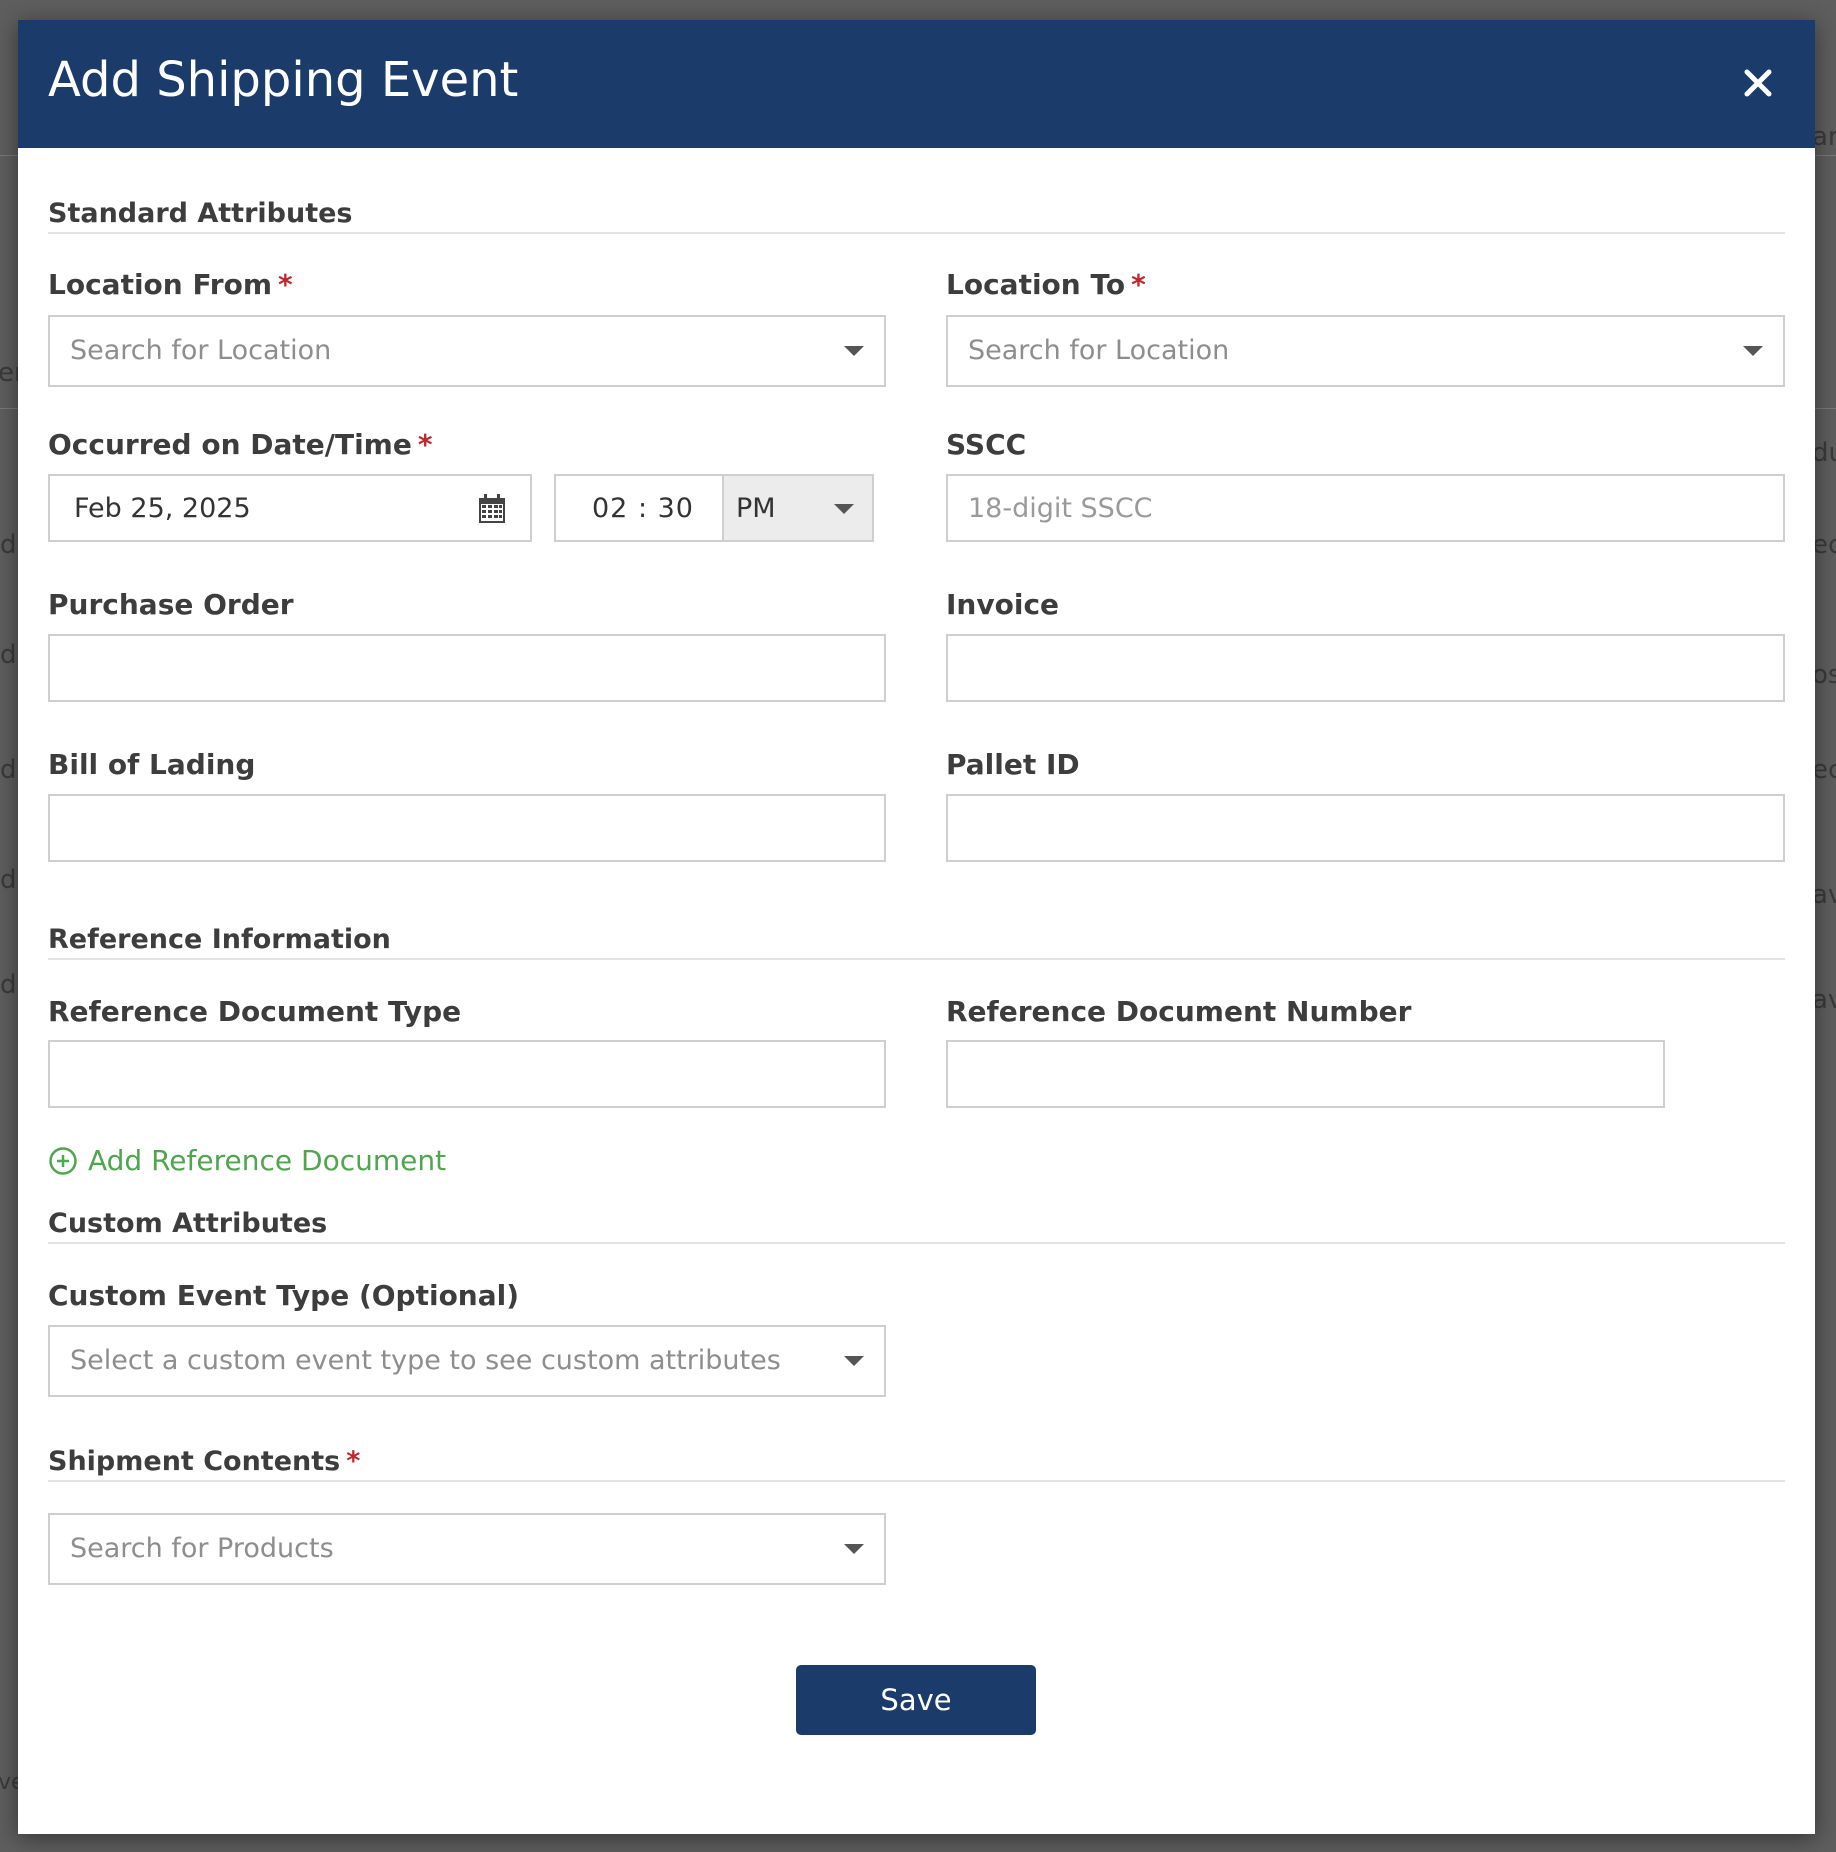 This screenshot has height=1852, width=1836. What do you see at coordinates (1365, 828) in the screenshot?
I see `pallet-id-input` at bounding box center [1365, 828].